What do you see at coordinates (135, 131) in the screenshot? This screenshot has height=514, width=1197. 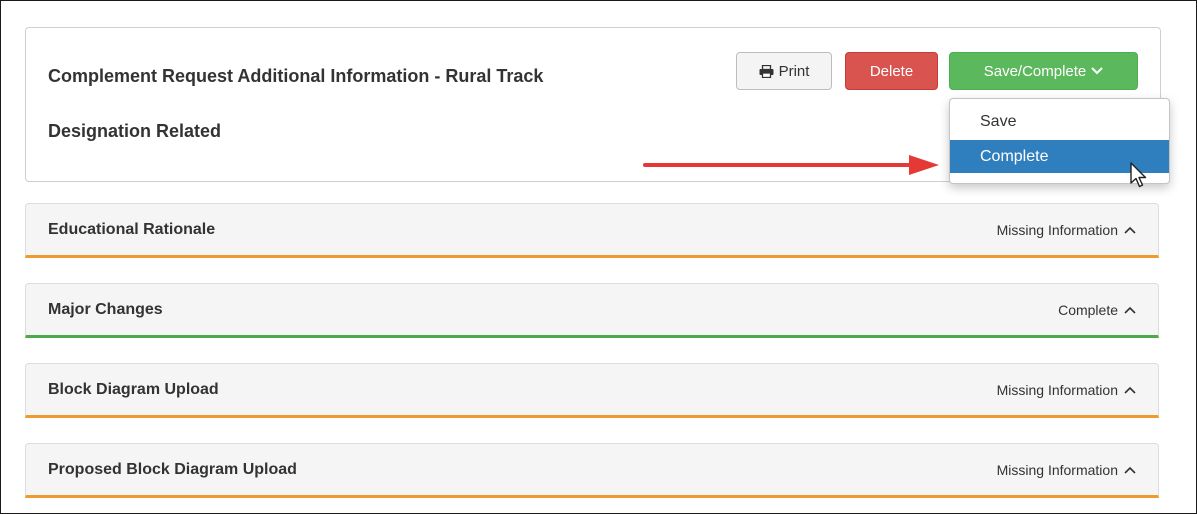 I see `page-title-line-2: Designation Related` at bounding box center [135, 131].